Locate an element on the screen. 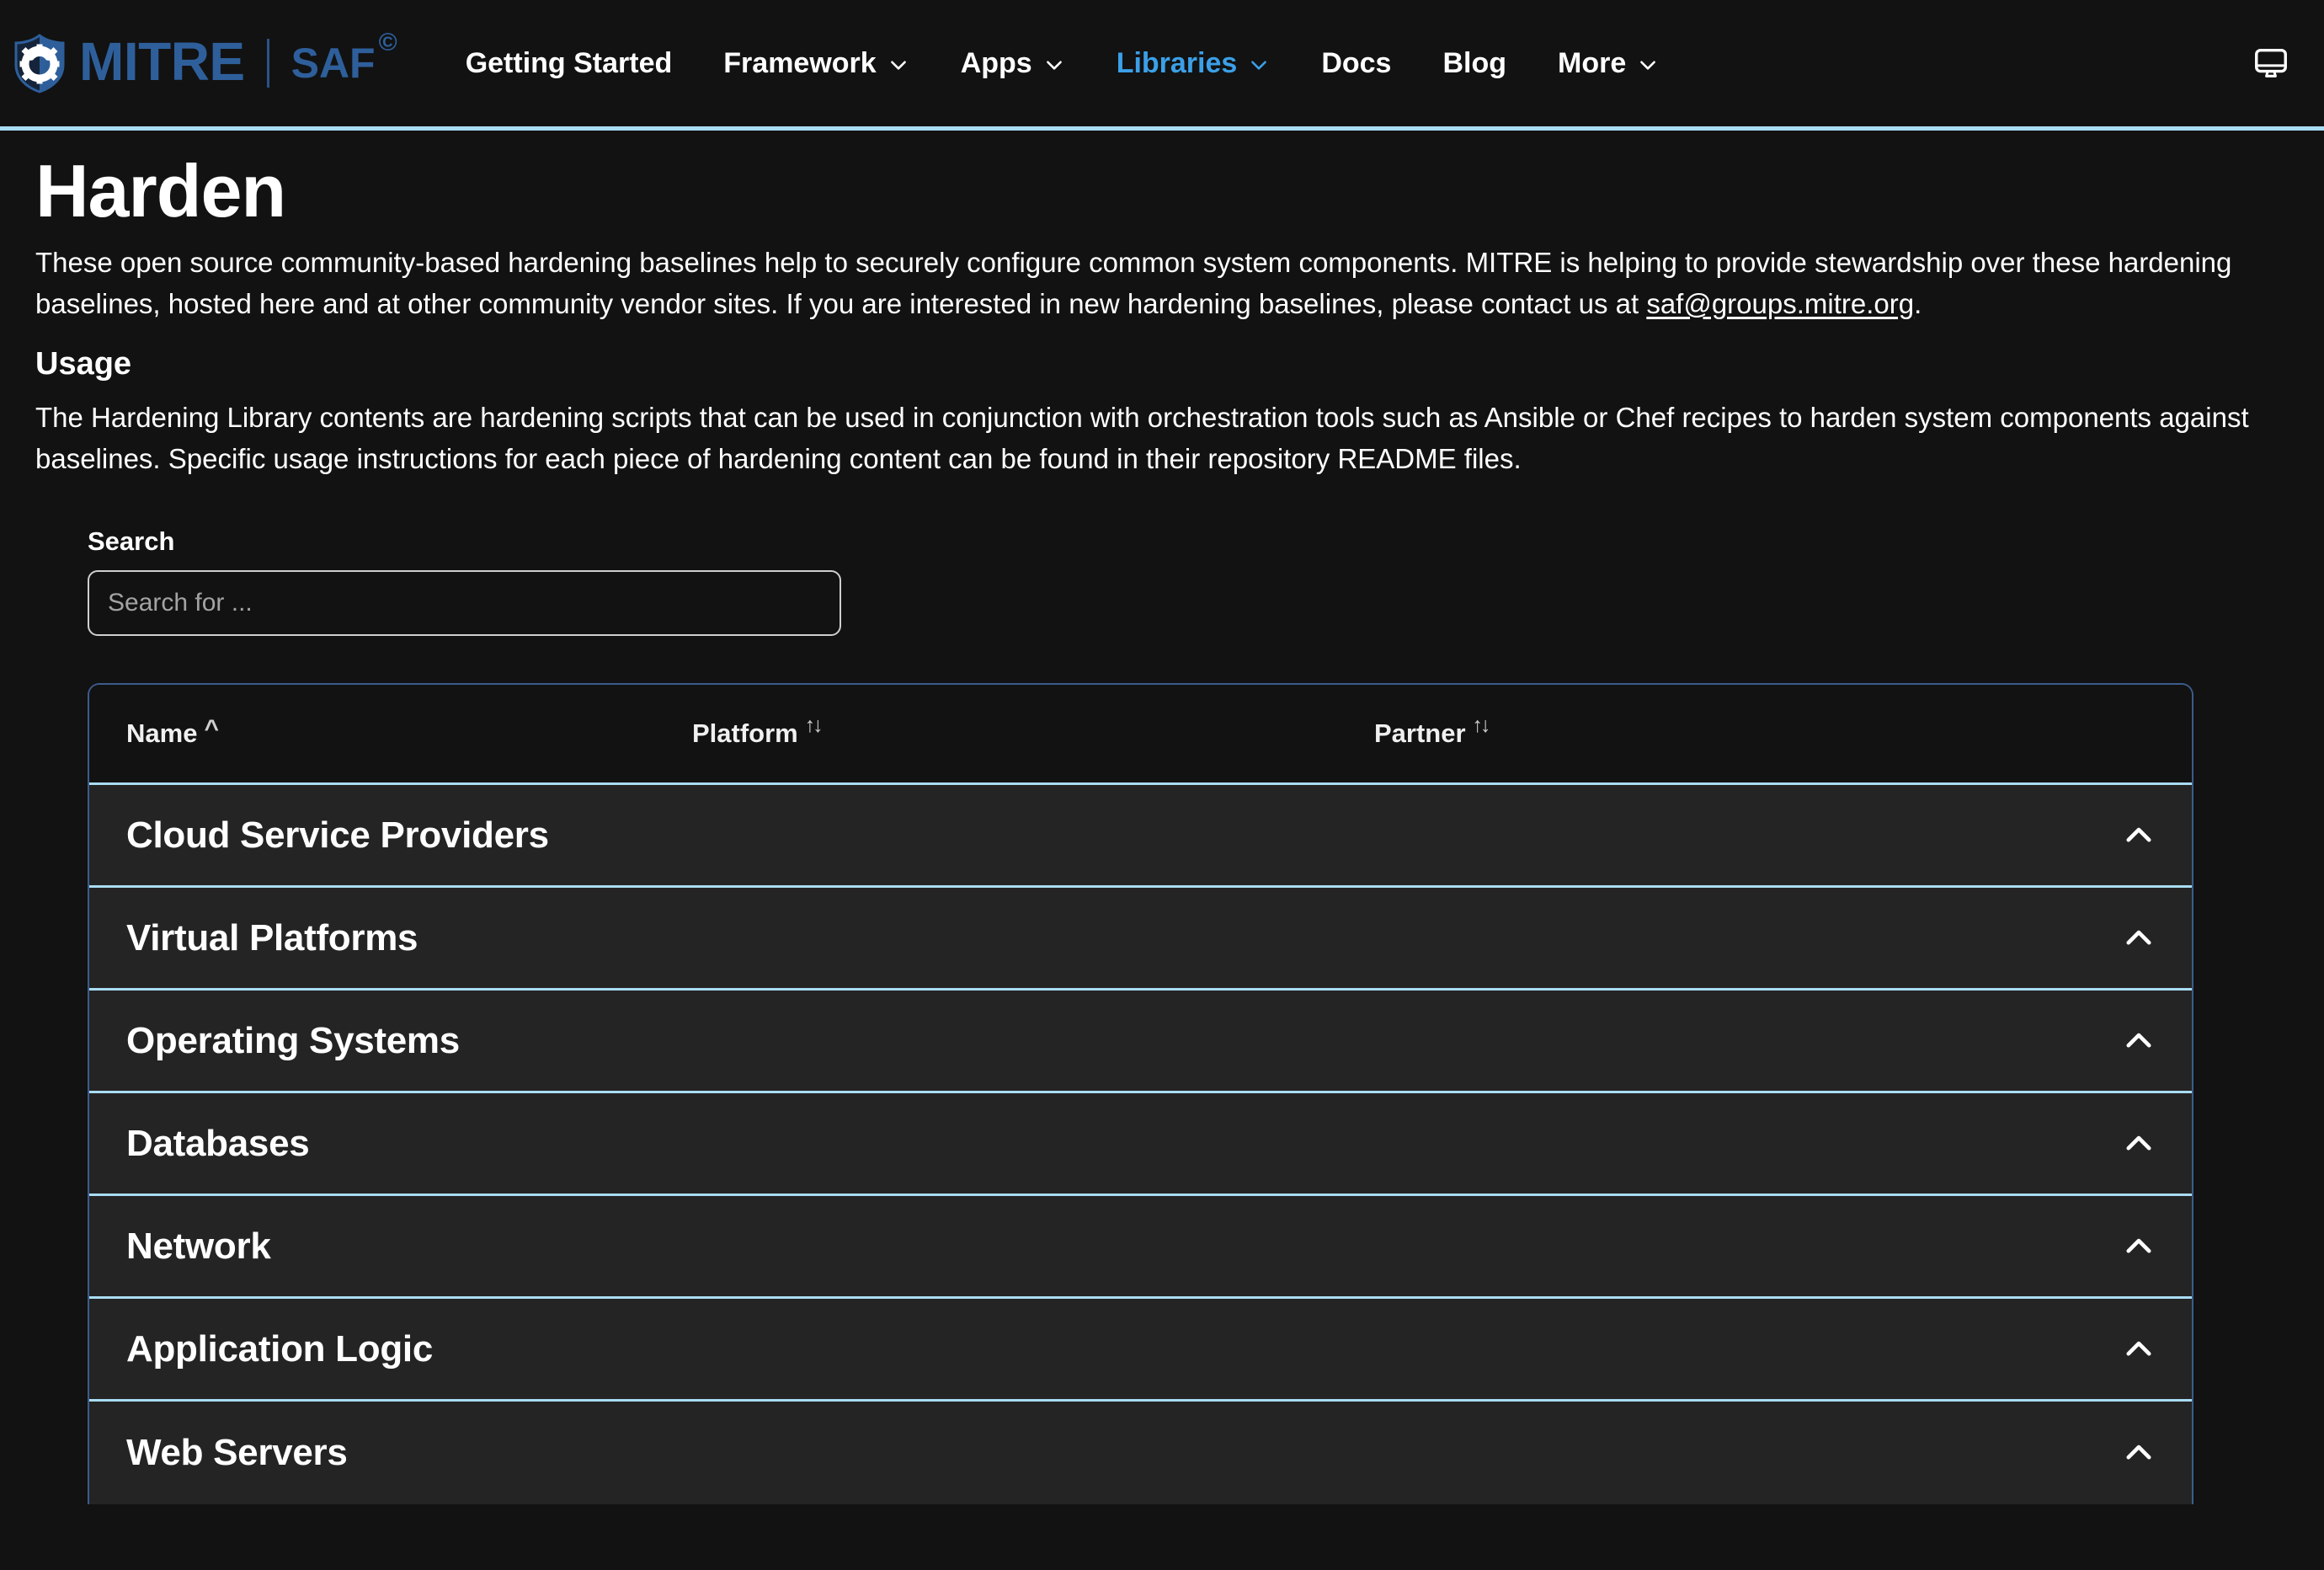 The height and width of the screenshot is (1570, 2324). page-title: Harden is located at coordinates (160, 190).